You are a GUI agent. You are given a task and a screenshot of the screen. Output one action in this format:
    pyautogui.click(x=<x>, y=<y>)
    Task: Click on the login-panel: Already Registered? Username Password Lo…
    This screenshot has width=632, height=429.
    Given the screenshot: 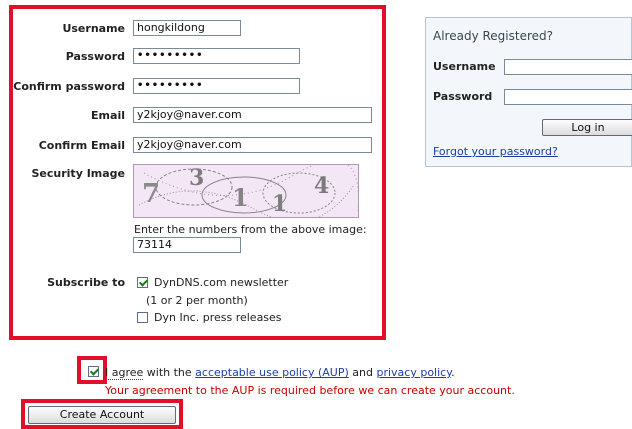 What is the action you would take?
    pyautogui.click(x=528, y=92)
    